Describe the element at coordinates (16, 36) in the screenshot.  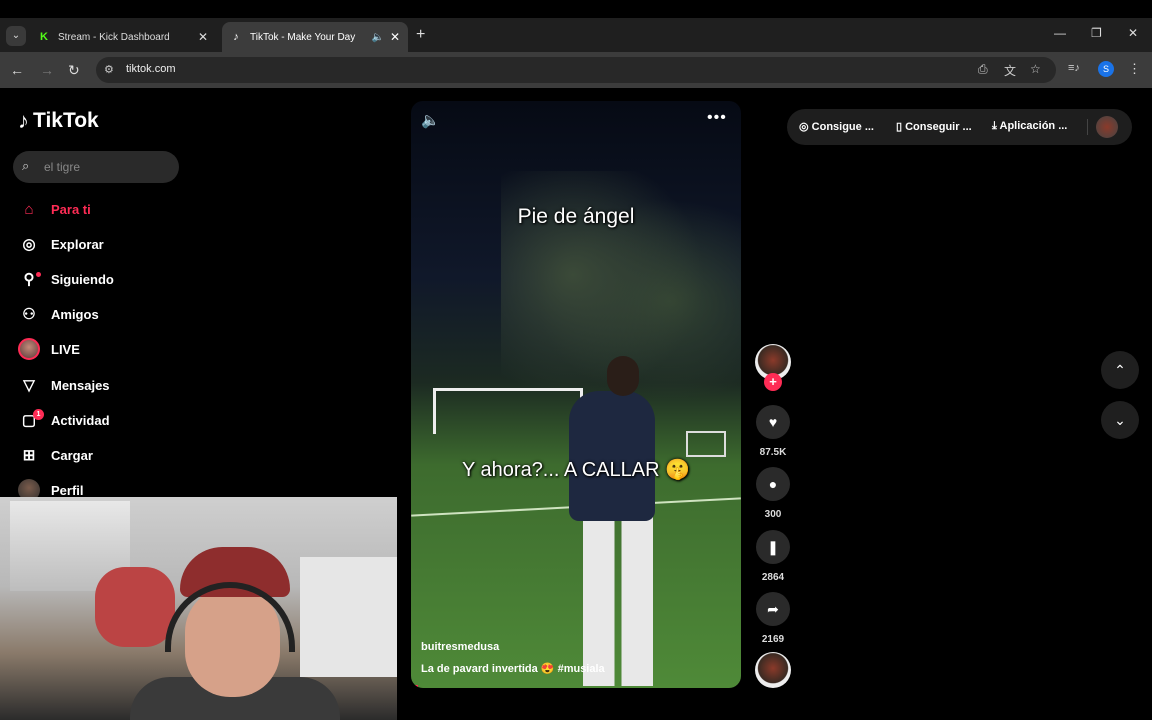
I see `tab-search-button: ⌄` at that location.